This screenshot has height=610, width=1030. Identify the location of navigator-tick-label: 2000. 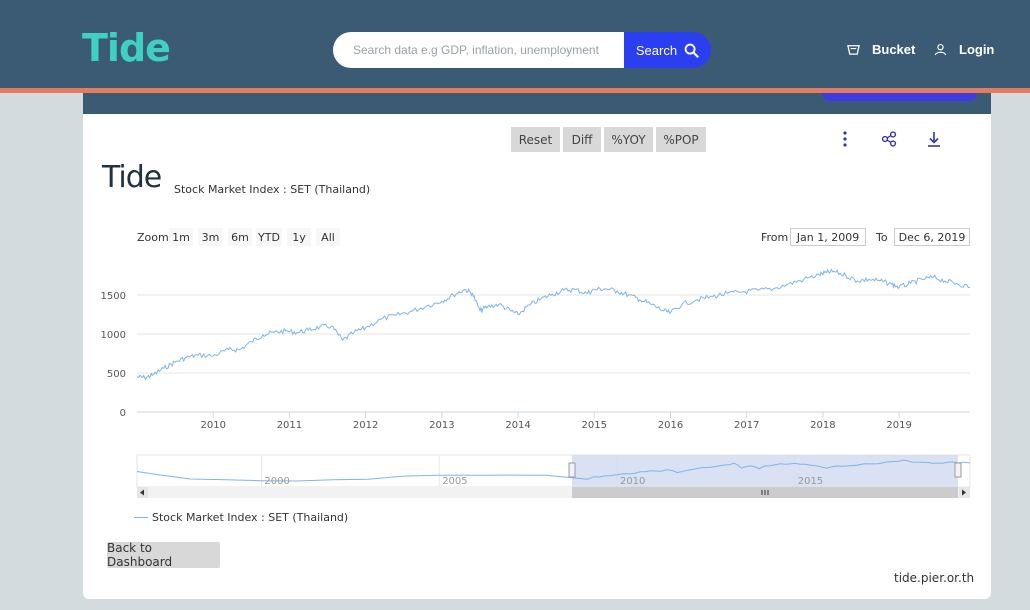
(276, 481).